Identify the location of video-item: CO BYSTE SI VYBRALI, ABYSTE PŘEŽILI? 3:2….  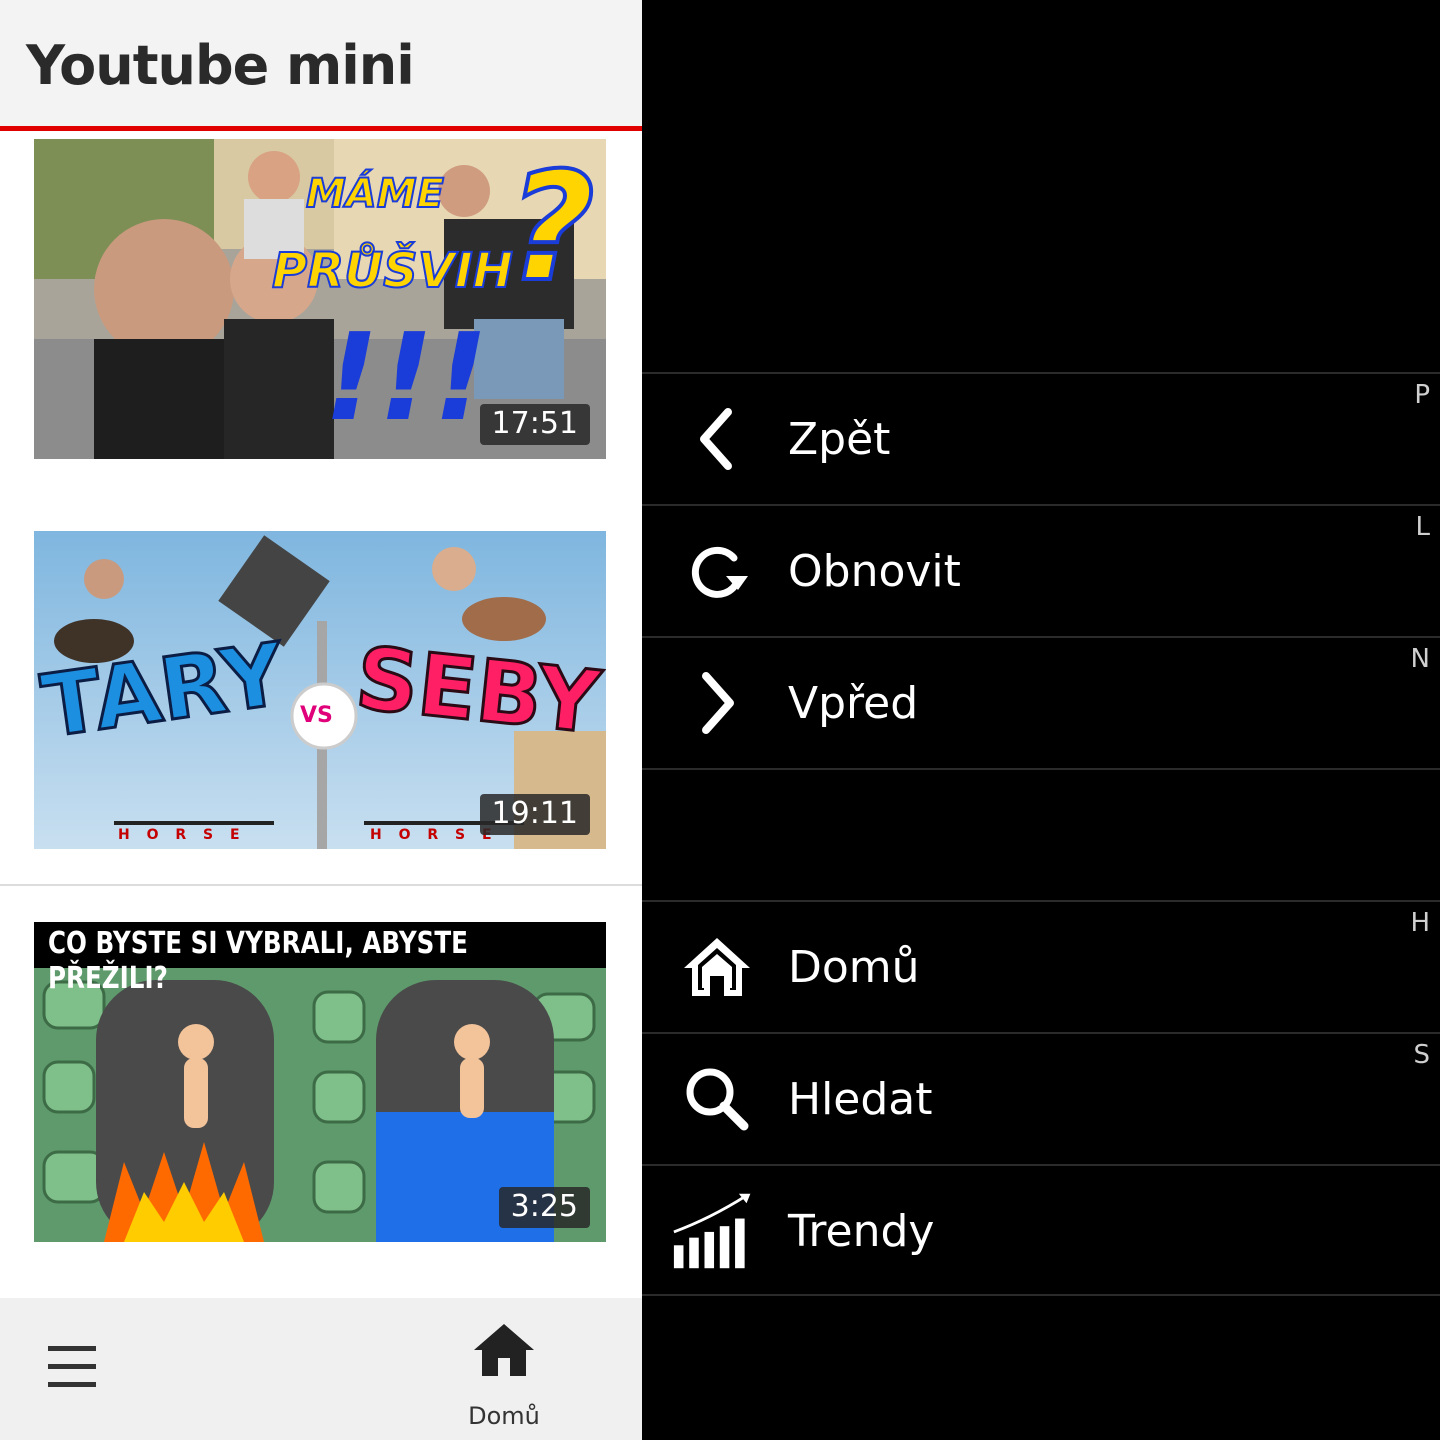
(321, 1091).